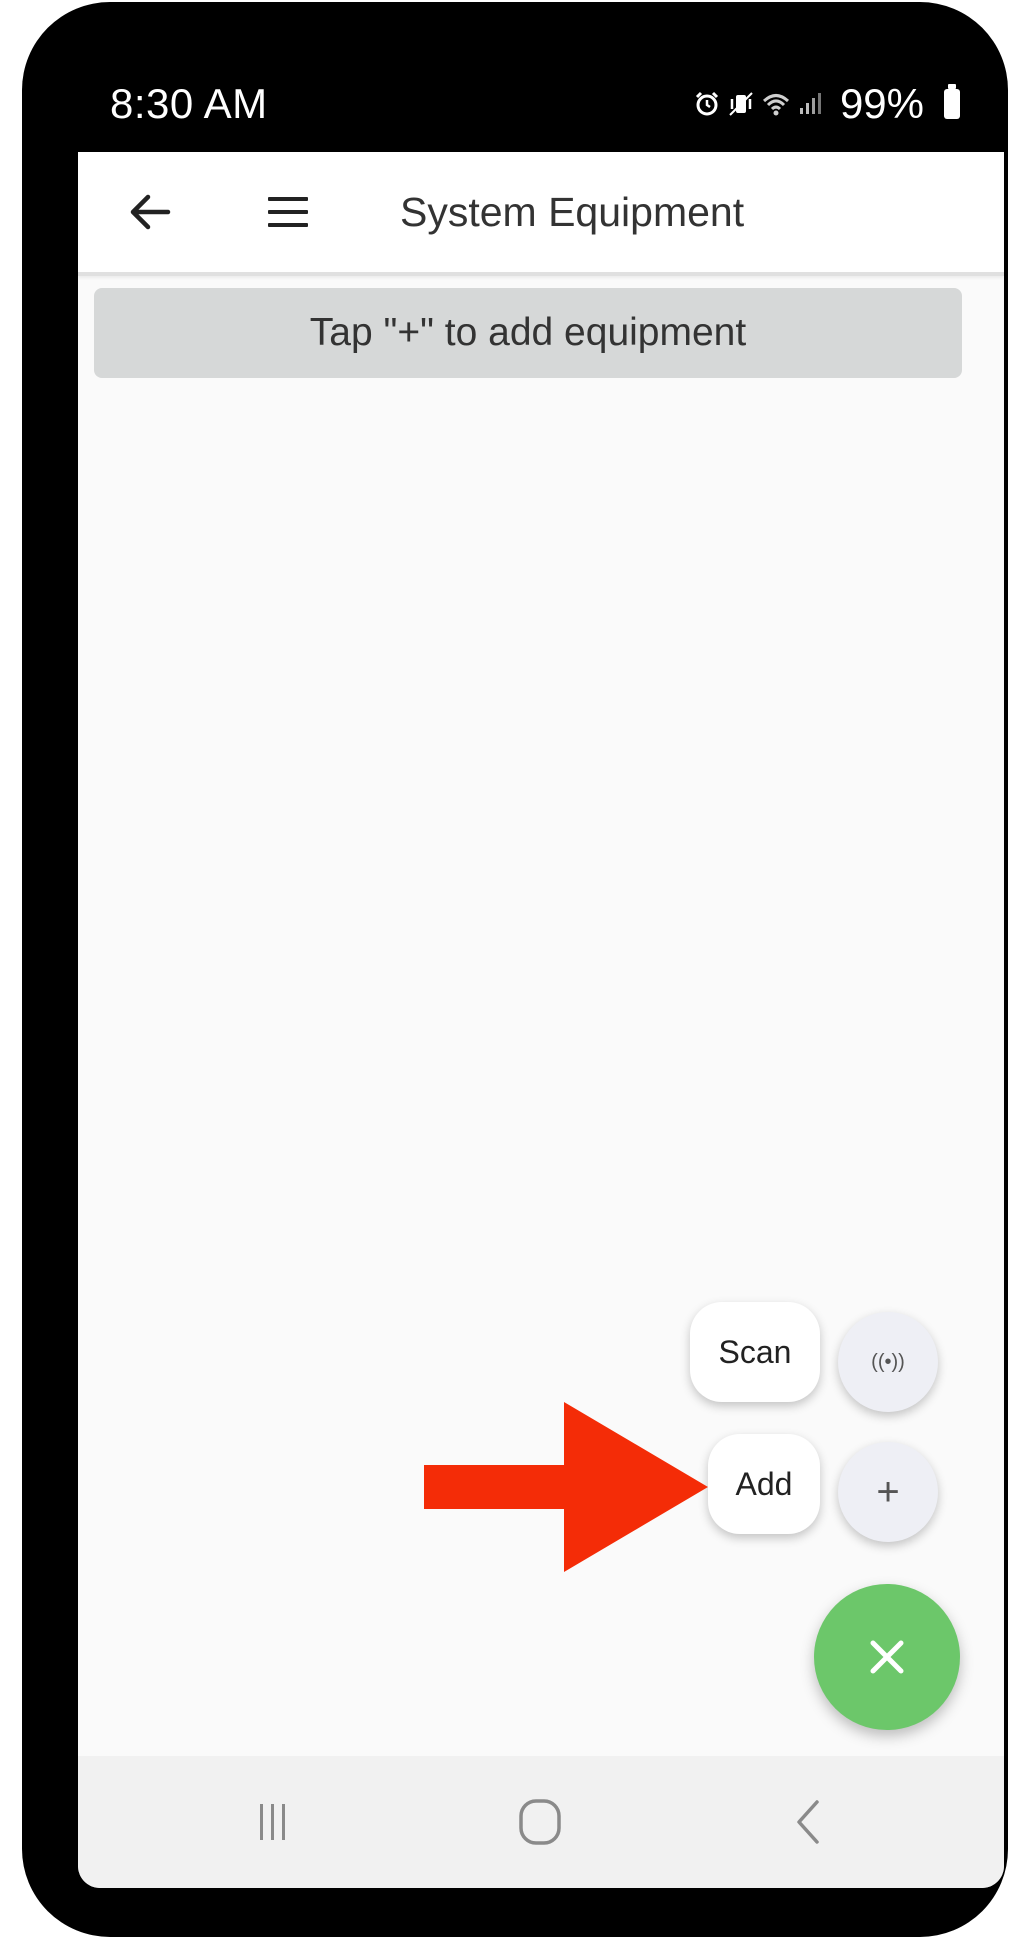 This screenshot has height=1939, width=1009. I want to click on menu-button, so click(288, 212).